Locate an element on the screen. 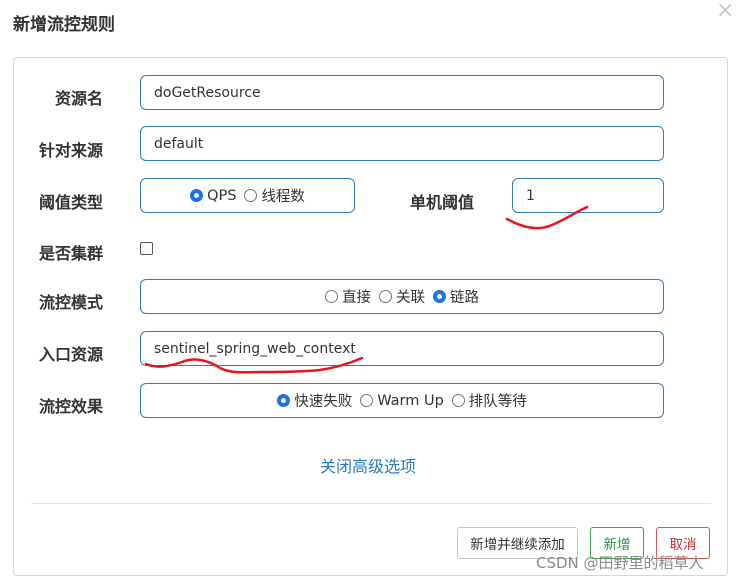 The image size is (741, 581). radio-thread-count: 线程数 is located at coordinates (274, 195).